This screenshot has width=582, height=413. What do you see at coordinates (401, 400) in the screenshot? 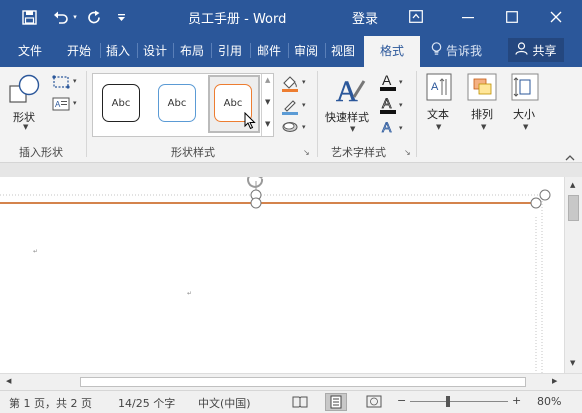
I see `zoom-out-button: −` at bounding box center [401, 400].